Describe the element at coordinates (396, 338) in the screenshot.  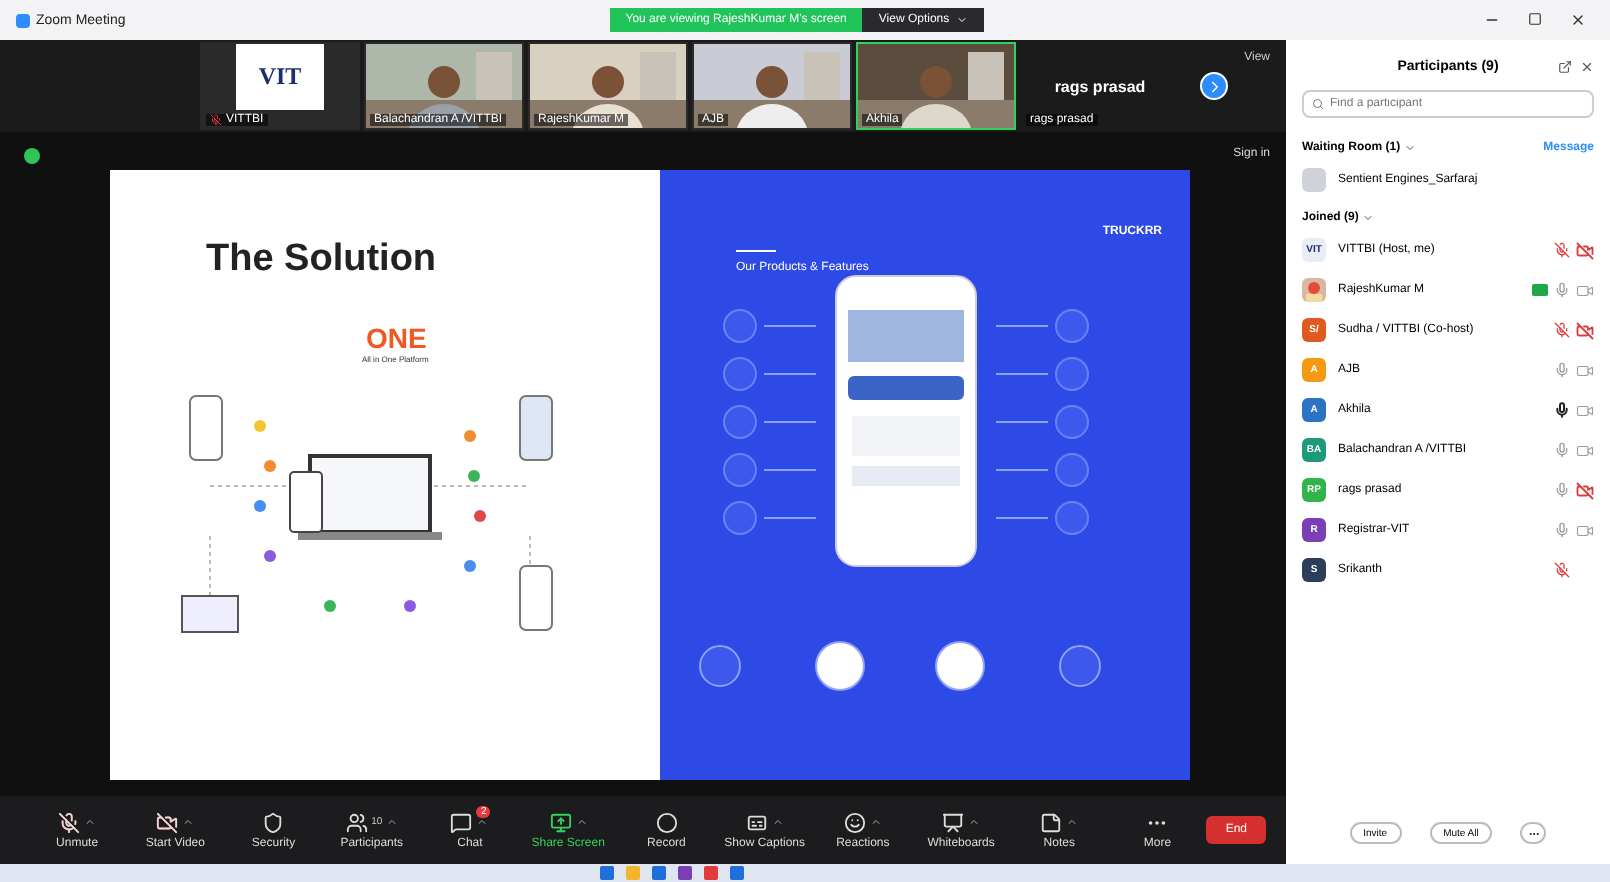
I see `slide-heading: ONE` at that location.